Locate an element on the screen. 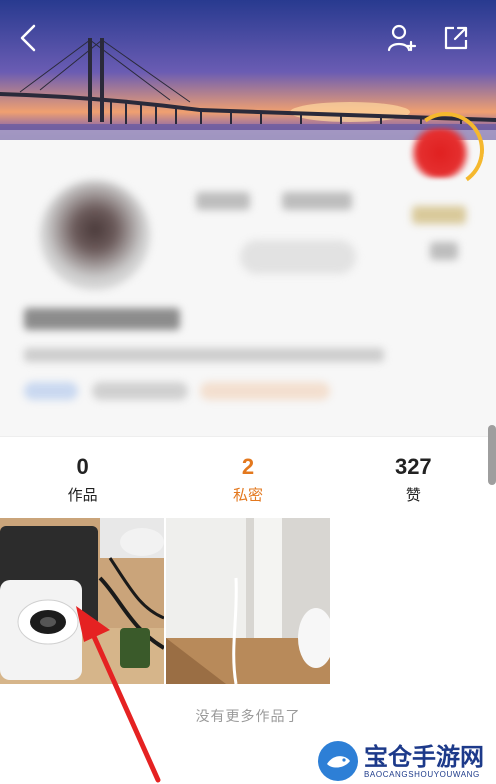  fish-logo-icon is located at coordinates (338, 762).